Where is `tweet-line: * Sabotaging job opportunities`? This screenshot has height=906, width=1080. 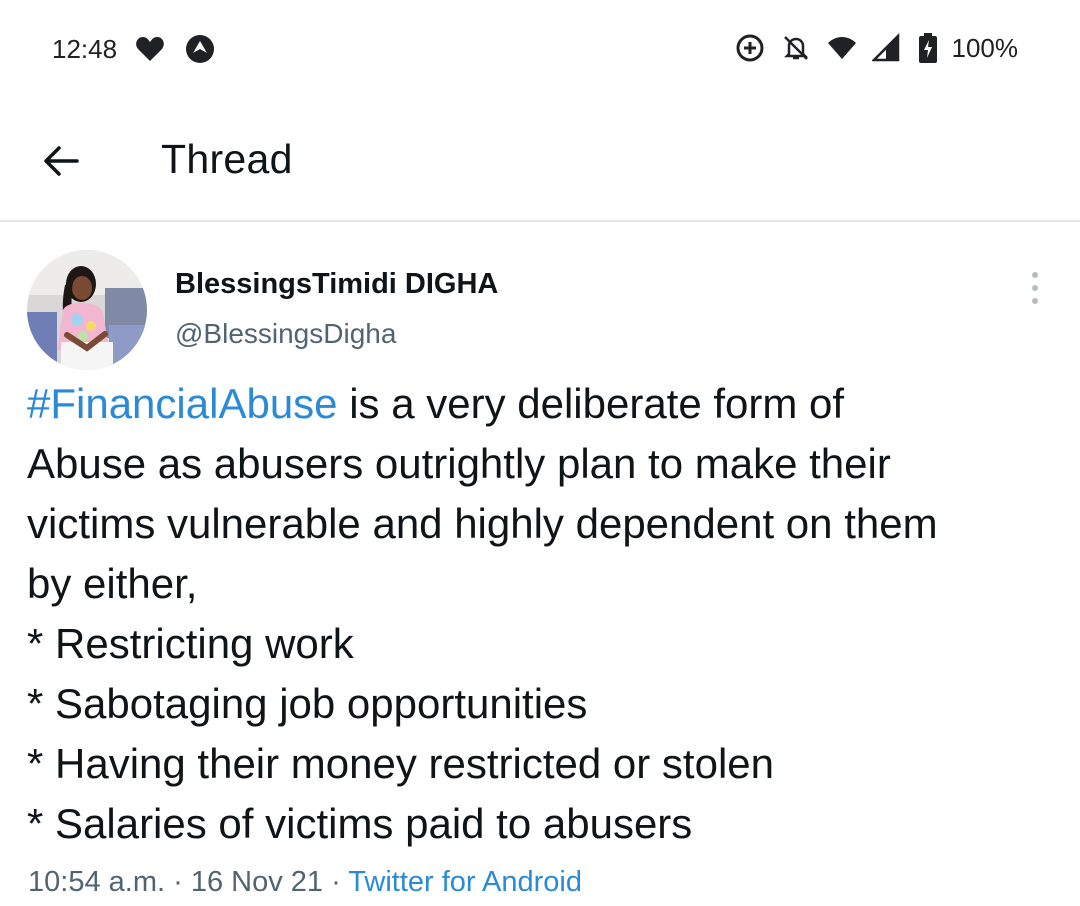 tweet-line: * Sabotaging job opportunities is located at coordinates (307, 703).